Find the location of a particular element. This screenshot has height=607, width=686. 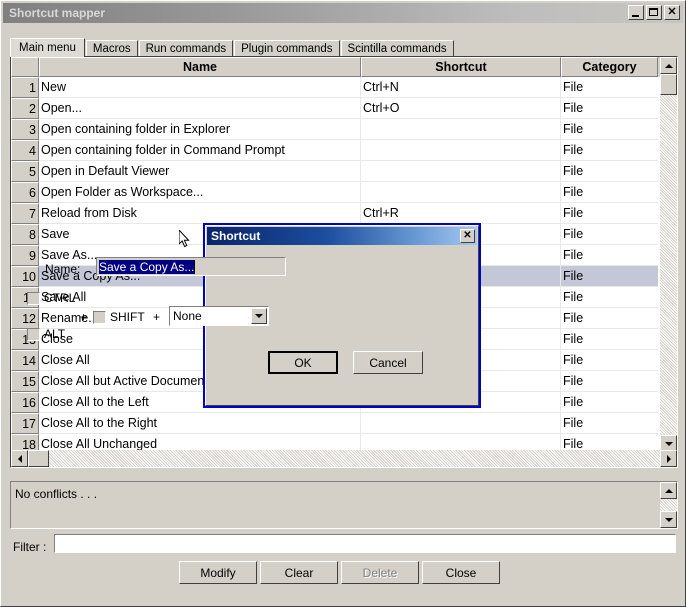

shift-label: SHIFT is located at coordinates (127, 317).